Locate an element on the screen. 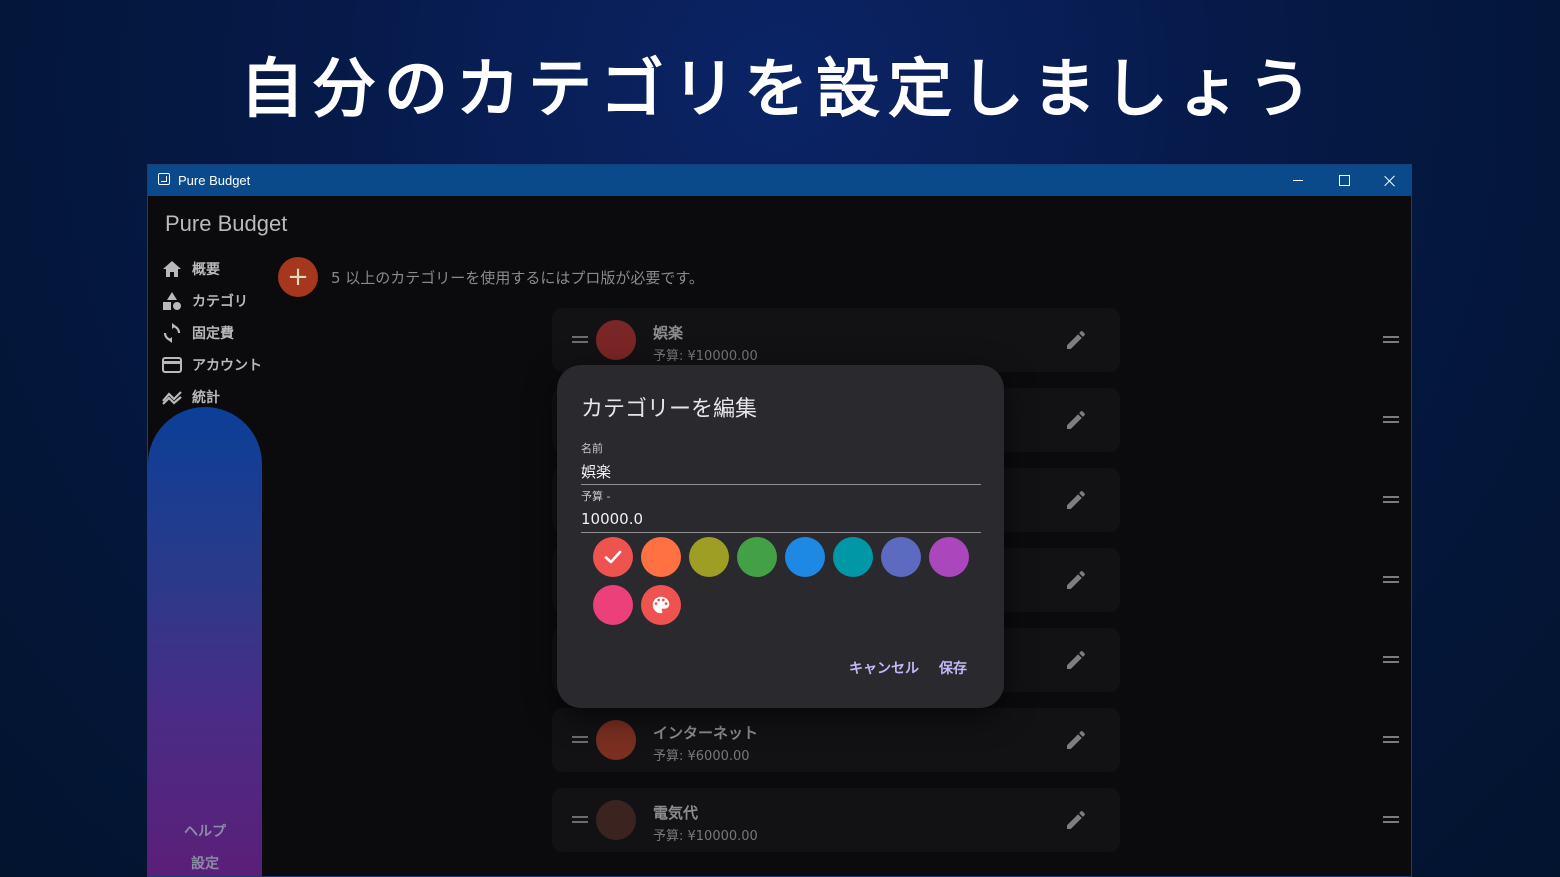  nav-item-accounts: アカウント is located at coordinates (212, 365).